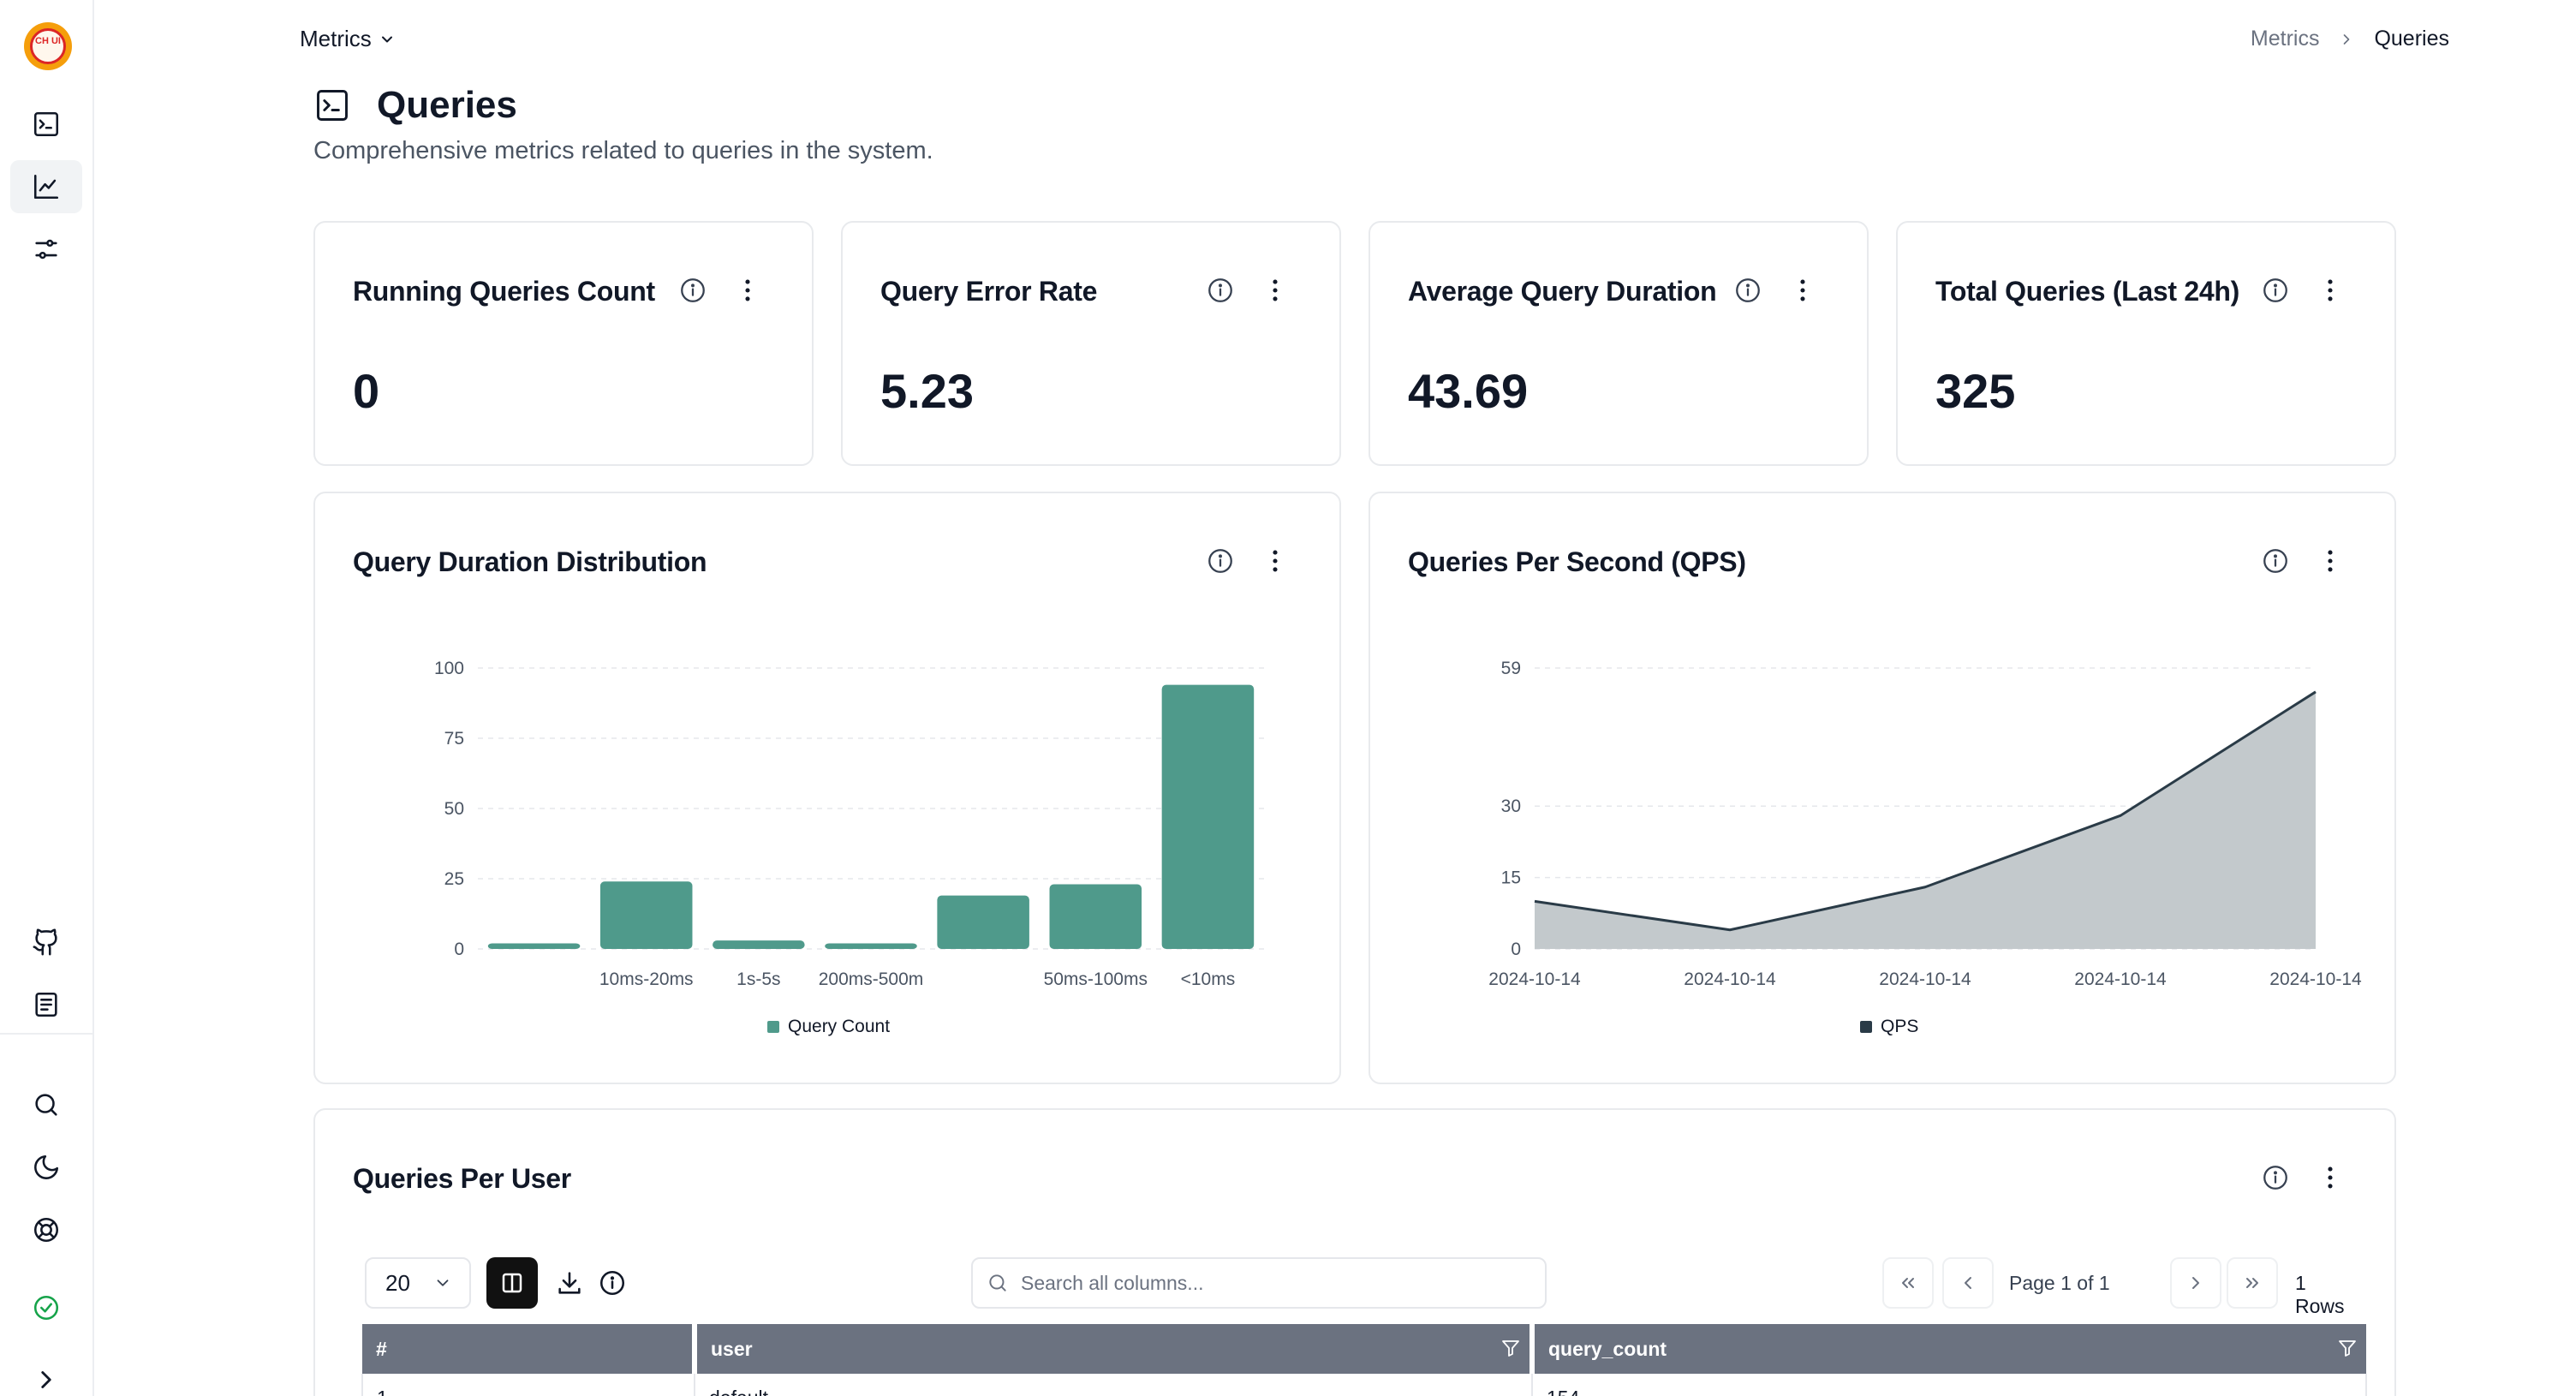  Describe the element at coordinates (758, 979) in the screenshot. I see `x-tick-label: 1s-5s` at that location.